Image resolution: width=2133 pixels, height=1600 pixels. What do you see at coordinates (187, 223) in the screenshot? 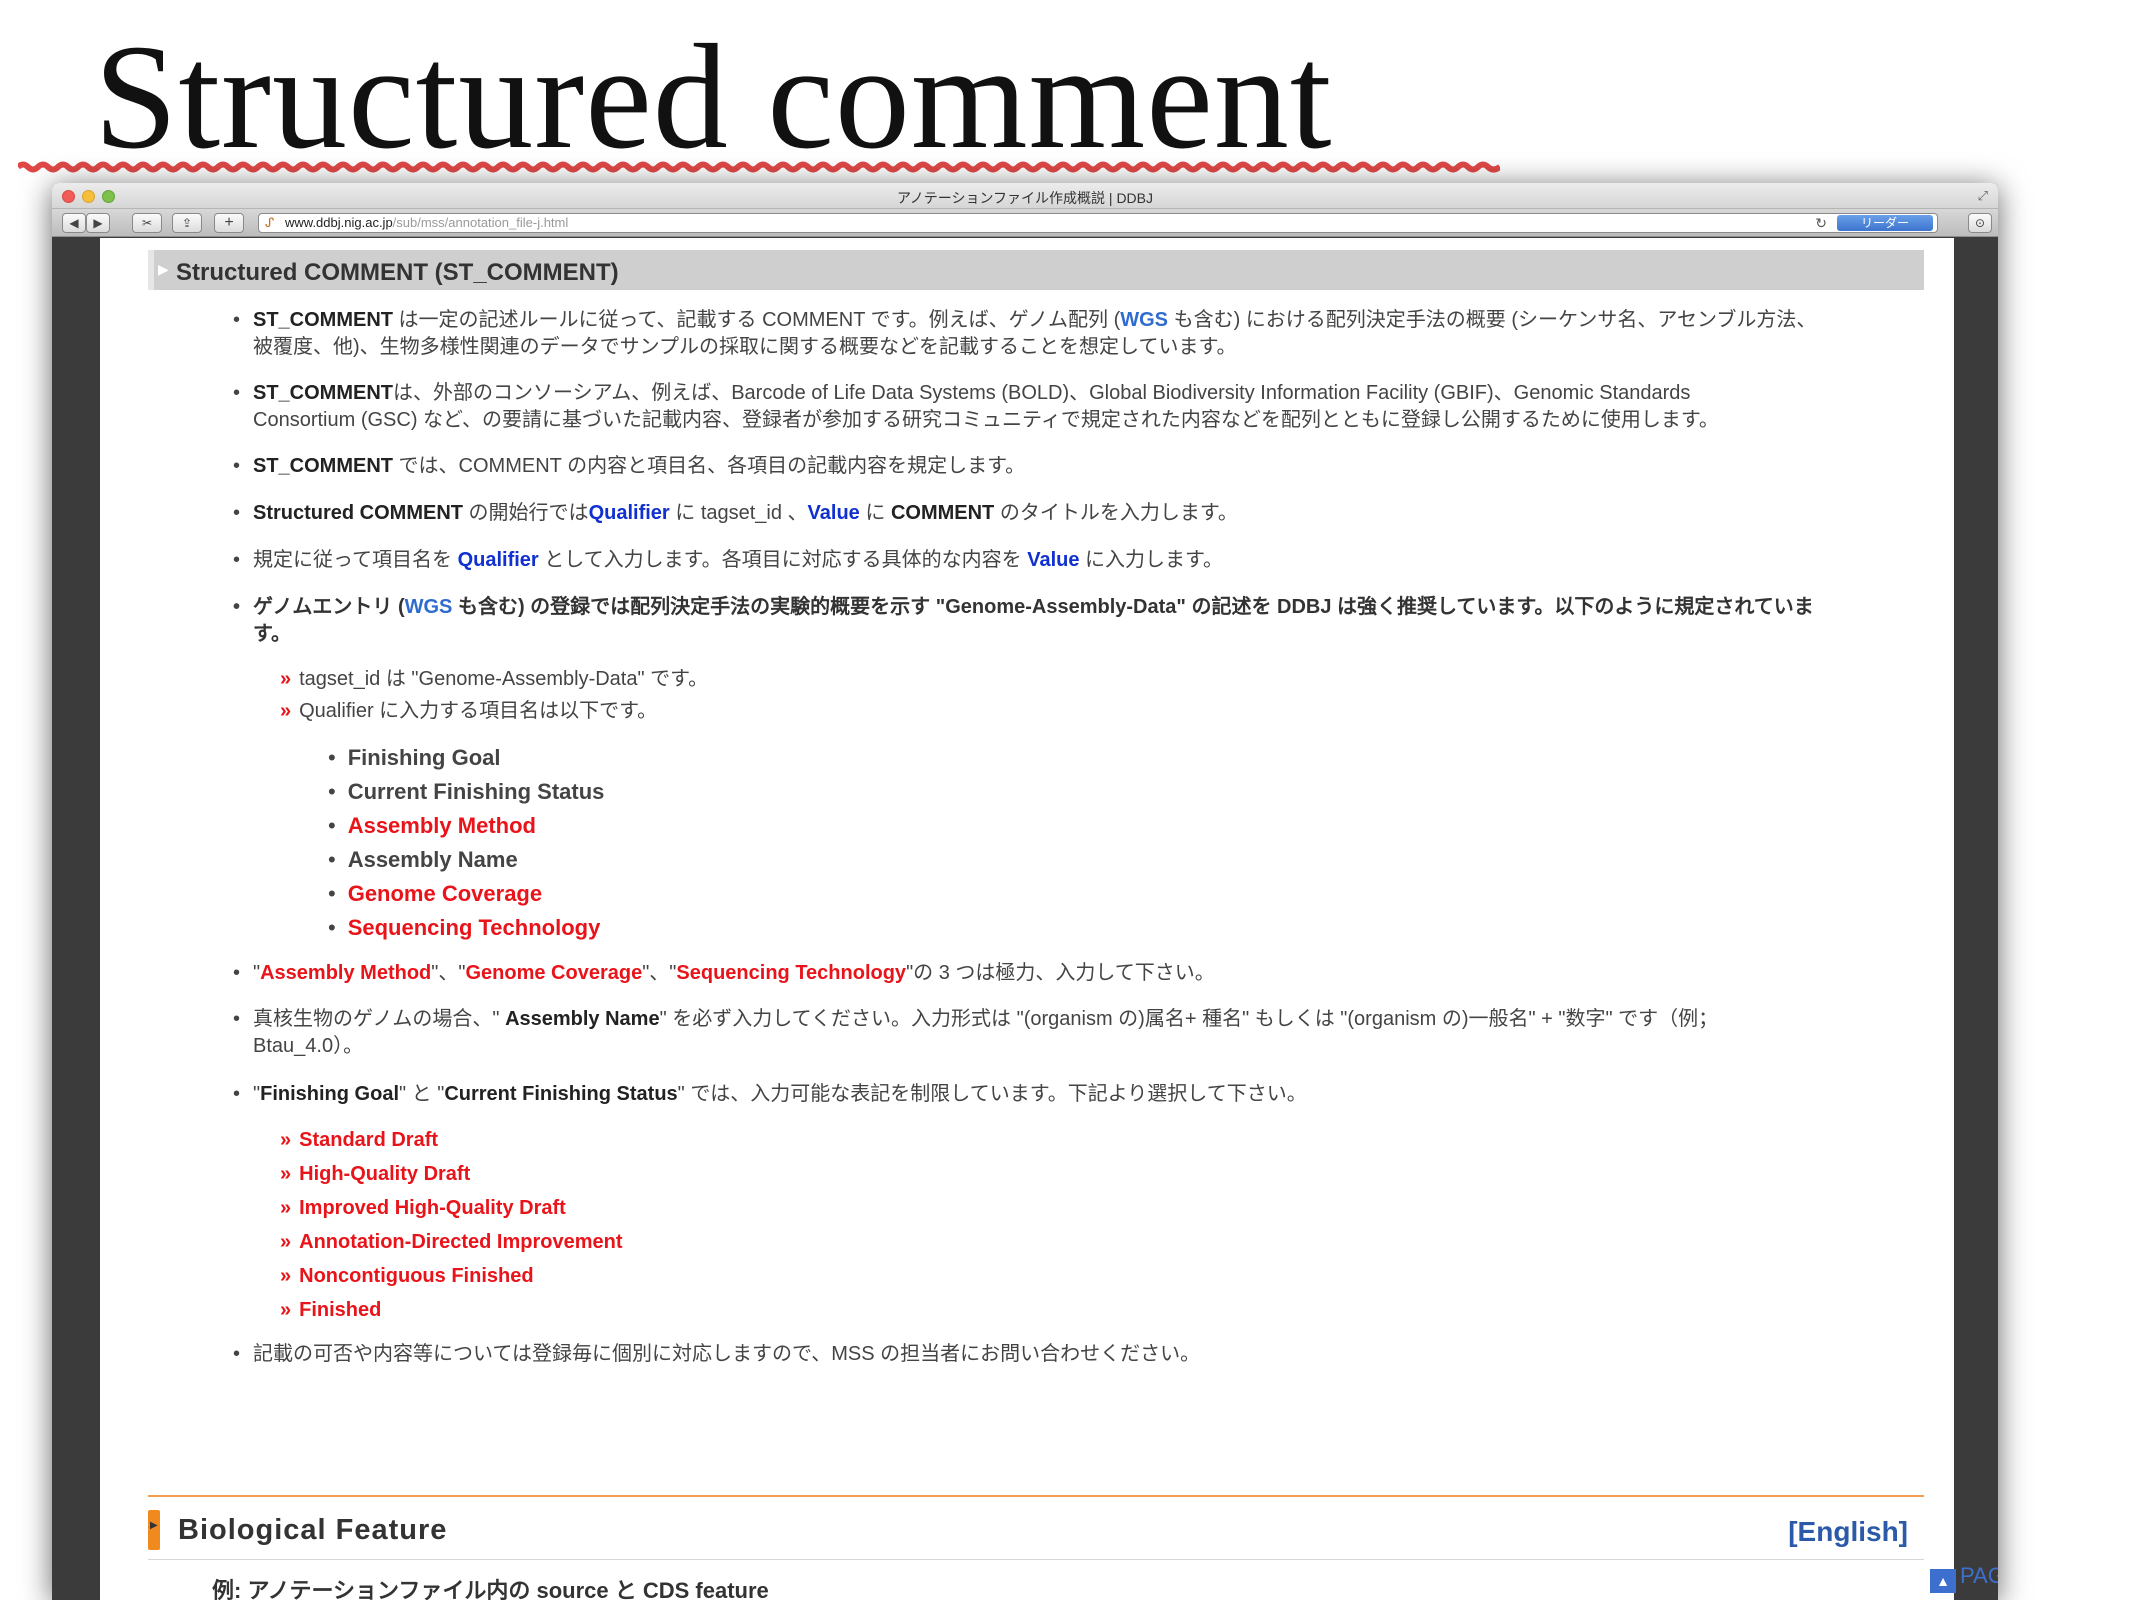
I see `share-icon: ⇪` at bounding box center [187, 223].